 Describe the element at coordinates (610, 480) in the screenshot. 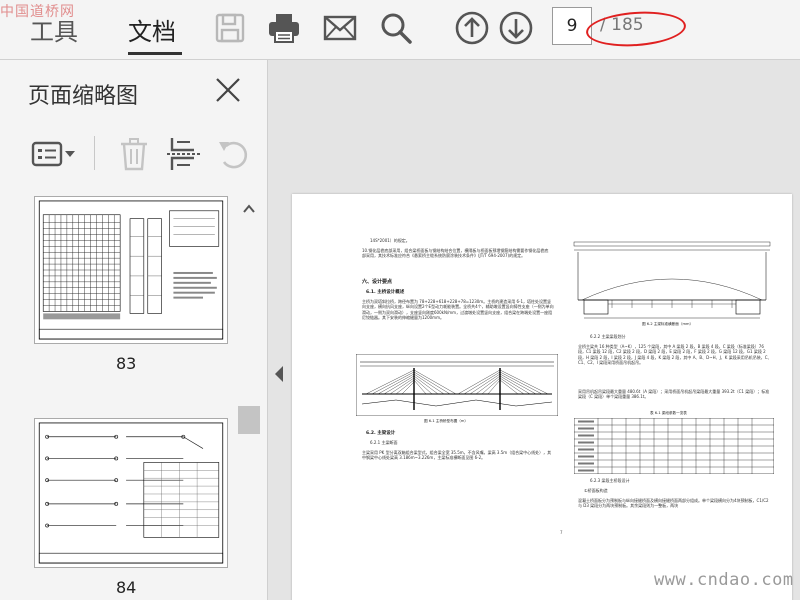

I see `subsection-heading: 6.2.3 梁段主桥段设计` at that location.